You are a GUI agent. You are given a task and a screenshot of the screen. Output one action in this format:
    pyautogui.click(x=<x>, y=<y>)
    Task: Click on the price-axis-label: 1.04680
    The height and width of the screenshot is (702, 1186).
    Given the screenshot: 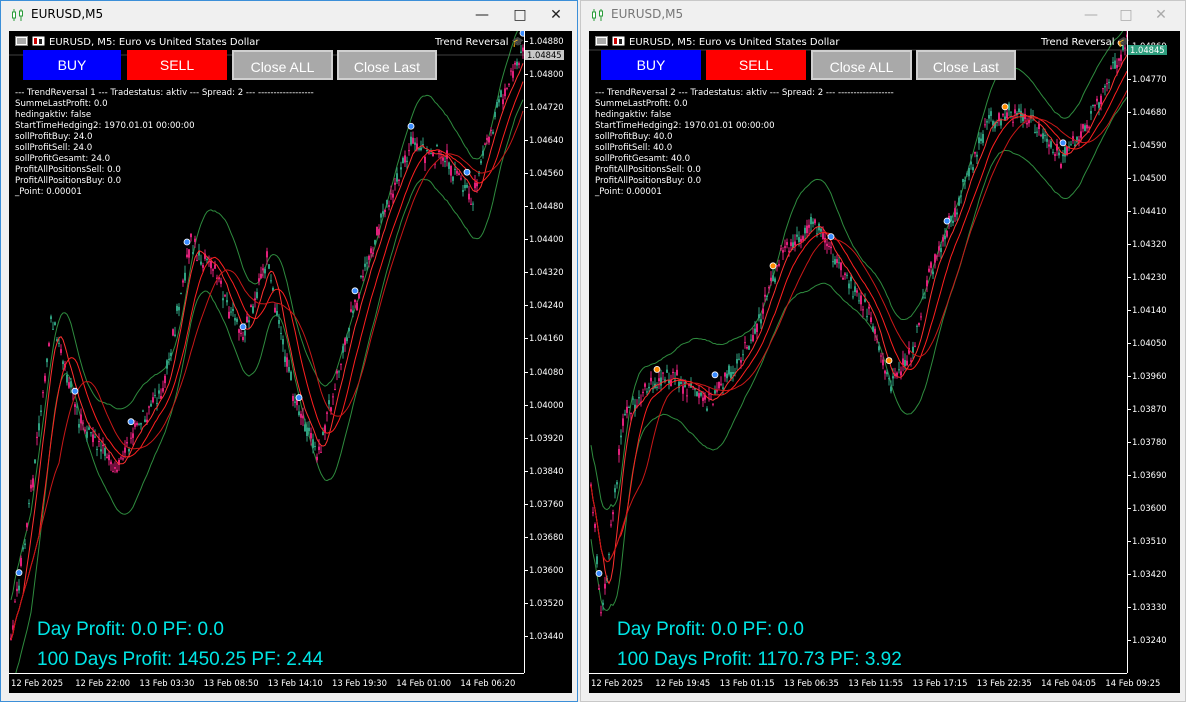 What is the action you would take?
    pyautogui.click(x=1149, y=112)
    